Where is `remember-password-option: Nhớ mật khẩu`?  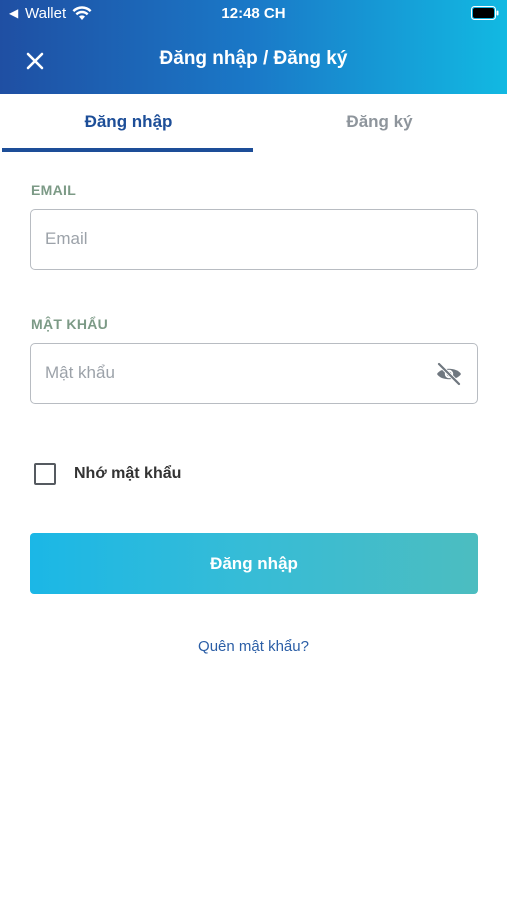 remember-password-option: Nhớ mật khẩu is located at coordinates (134, 475).